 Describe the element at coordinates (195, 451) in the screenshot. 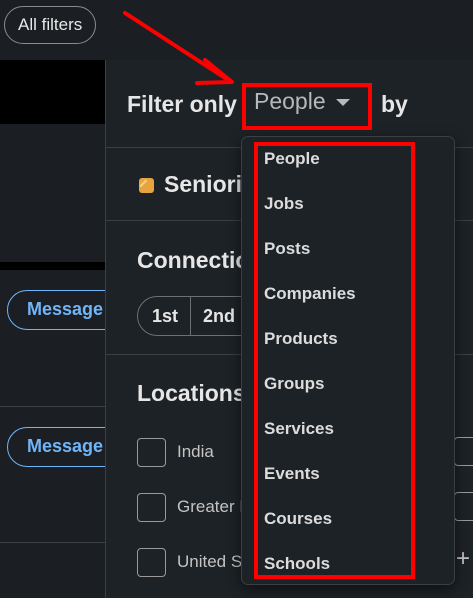

I see `location-label: India` at that location.